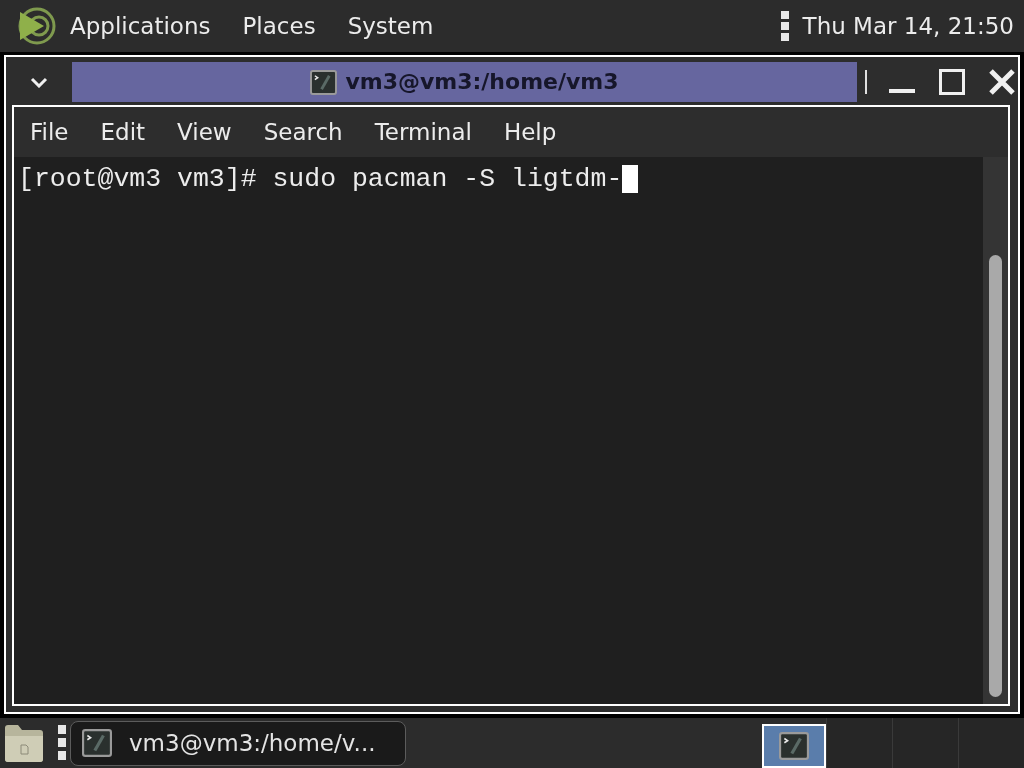  I want to click on menu-item: Help, so click(530, 132).